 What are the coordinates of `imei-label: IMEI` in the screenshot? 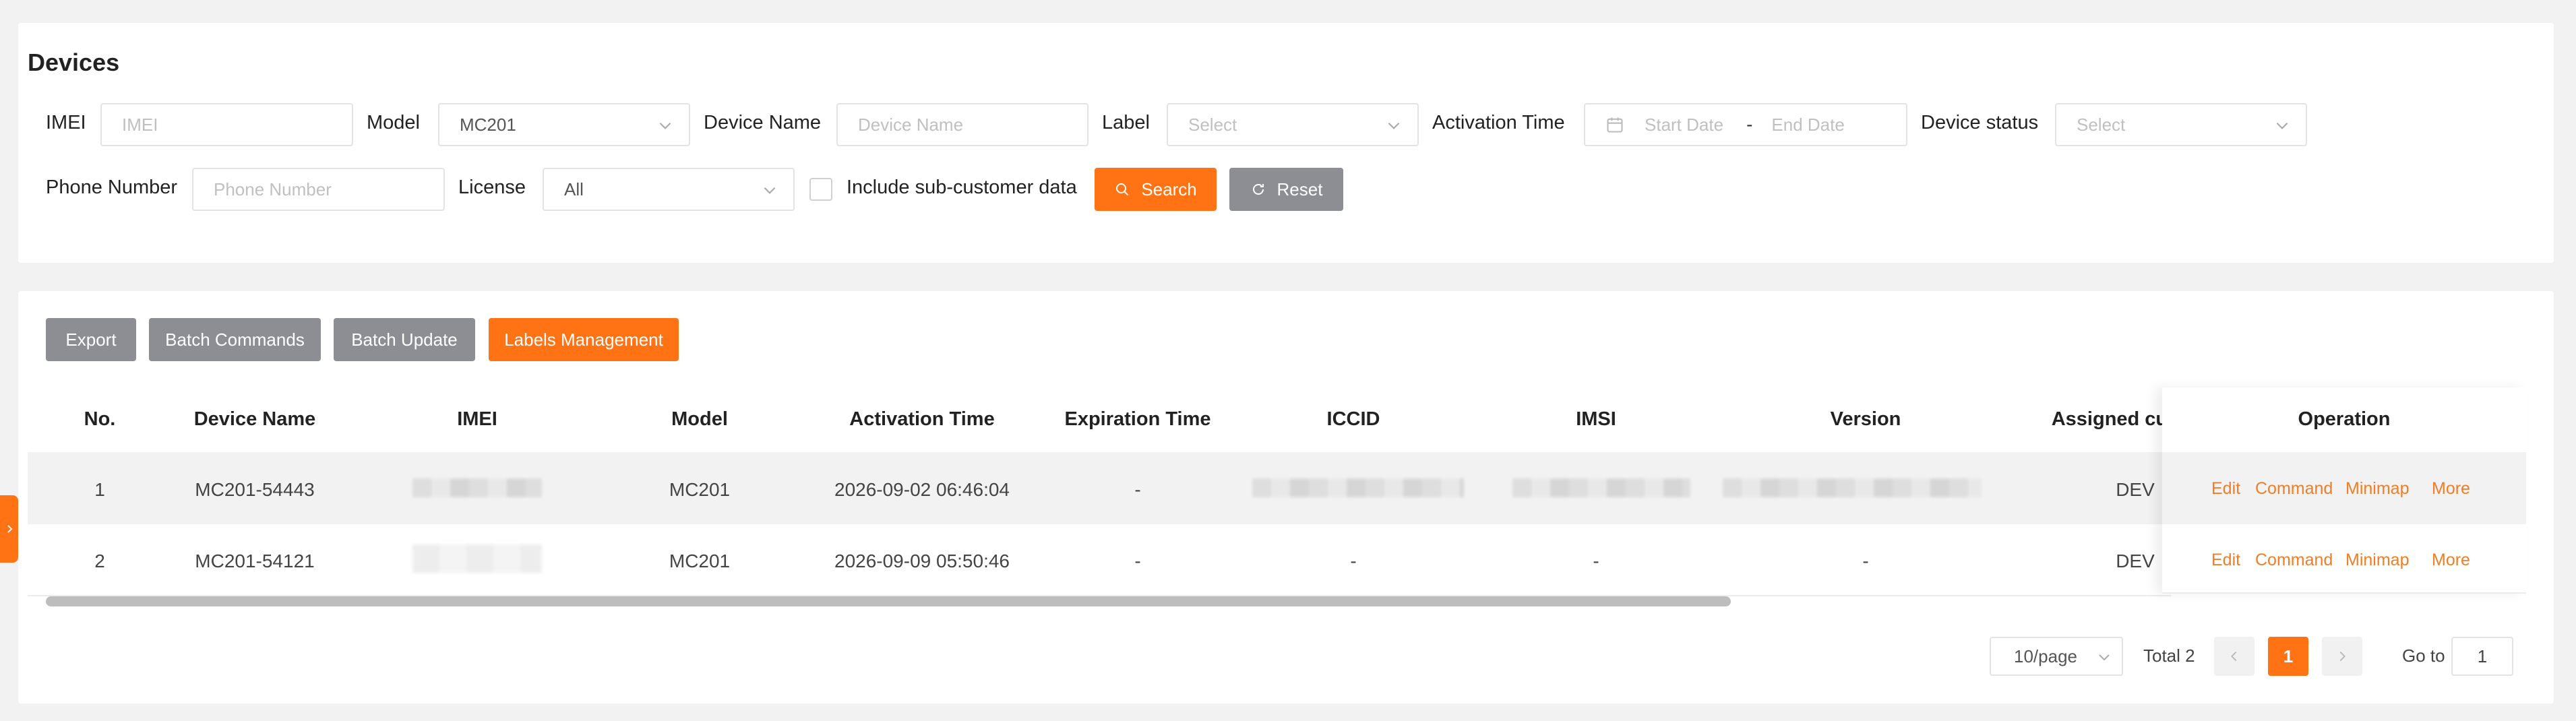 It's located at (66, 122).